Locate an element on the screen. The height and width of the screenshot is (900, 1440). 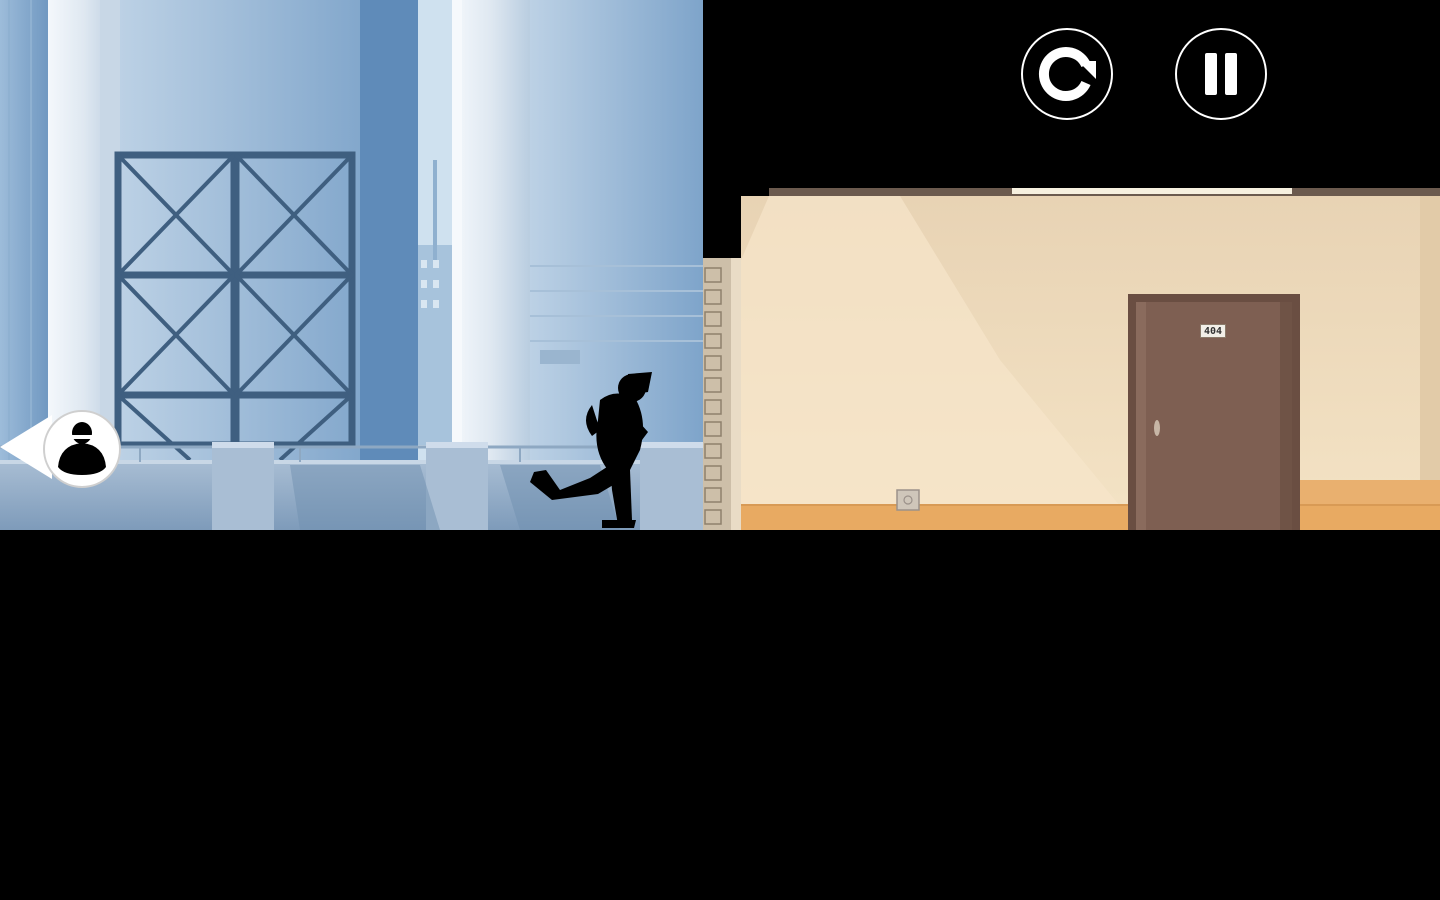
pause-icon is located at coordinates (1221, 74).